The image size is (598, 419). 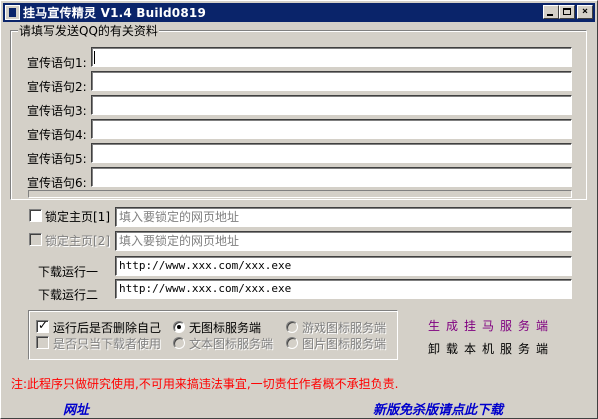 What do you see at coordinates (300, 194) in the screenshot?
I see `progress-bar` at bounding box center [300, 194].